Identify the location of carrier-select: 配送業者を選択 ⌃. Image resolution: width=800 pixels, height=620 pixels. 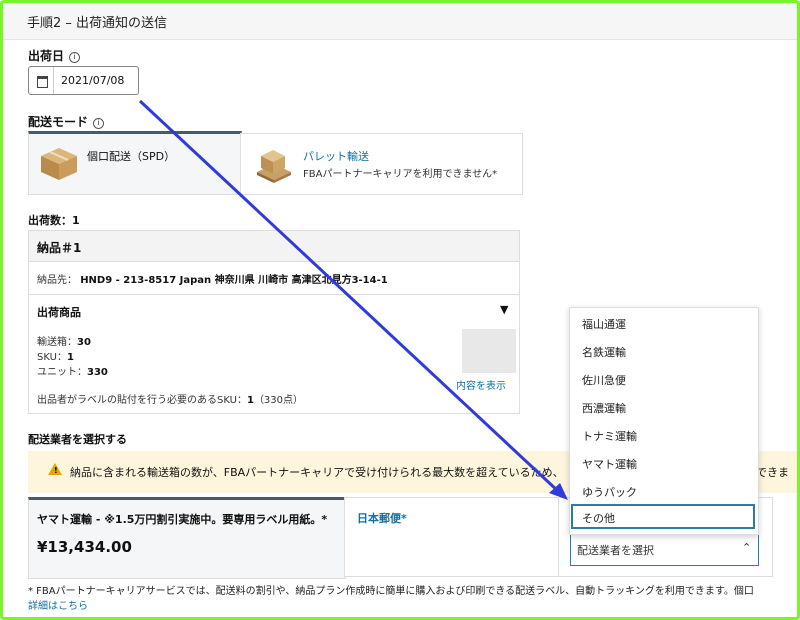
(664, 549).